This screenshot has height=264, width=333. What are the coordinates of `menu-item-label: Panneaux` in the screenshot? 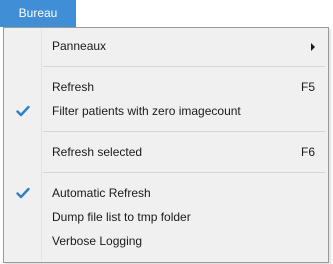 It's located at (79, 46).